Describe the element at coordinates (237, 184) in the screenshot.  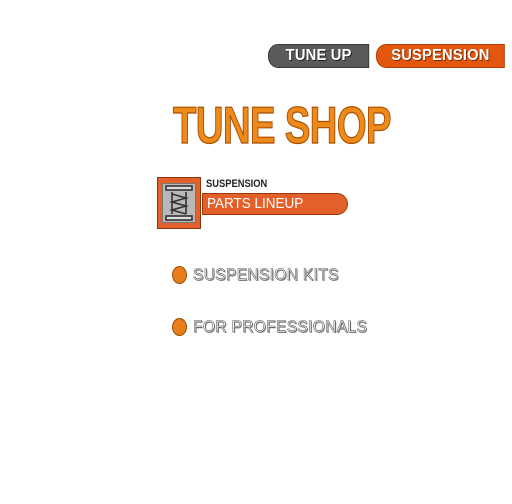
I see `section-sublabel: SUSPENSION` at that location.